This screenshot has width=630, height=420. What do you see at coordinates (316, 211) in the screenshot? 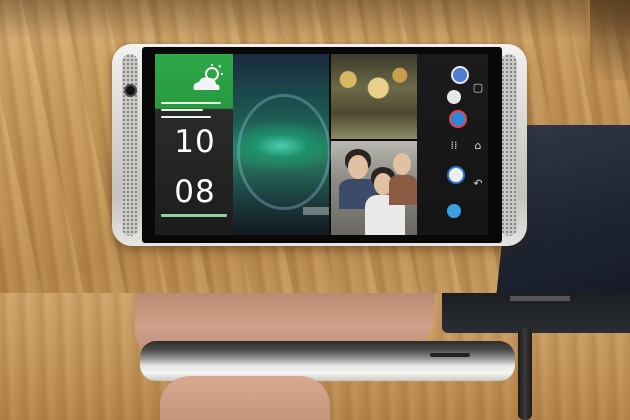
I see `tile-caption` at bounding box center [316, 211].